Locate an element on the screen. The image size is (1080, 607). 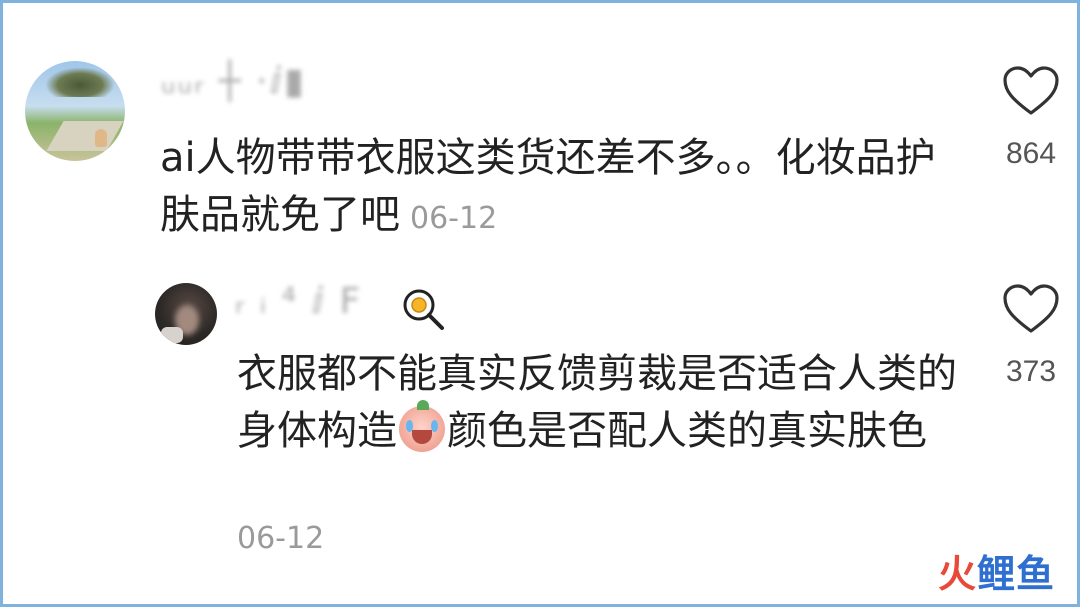
avatar-figure is located at coordinates (101, 138).